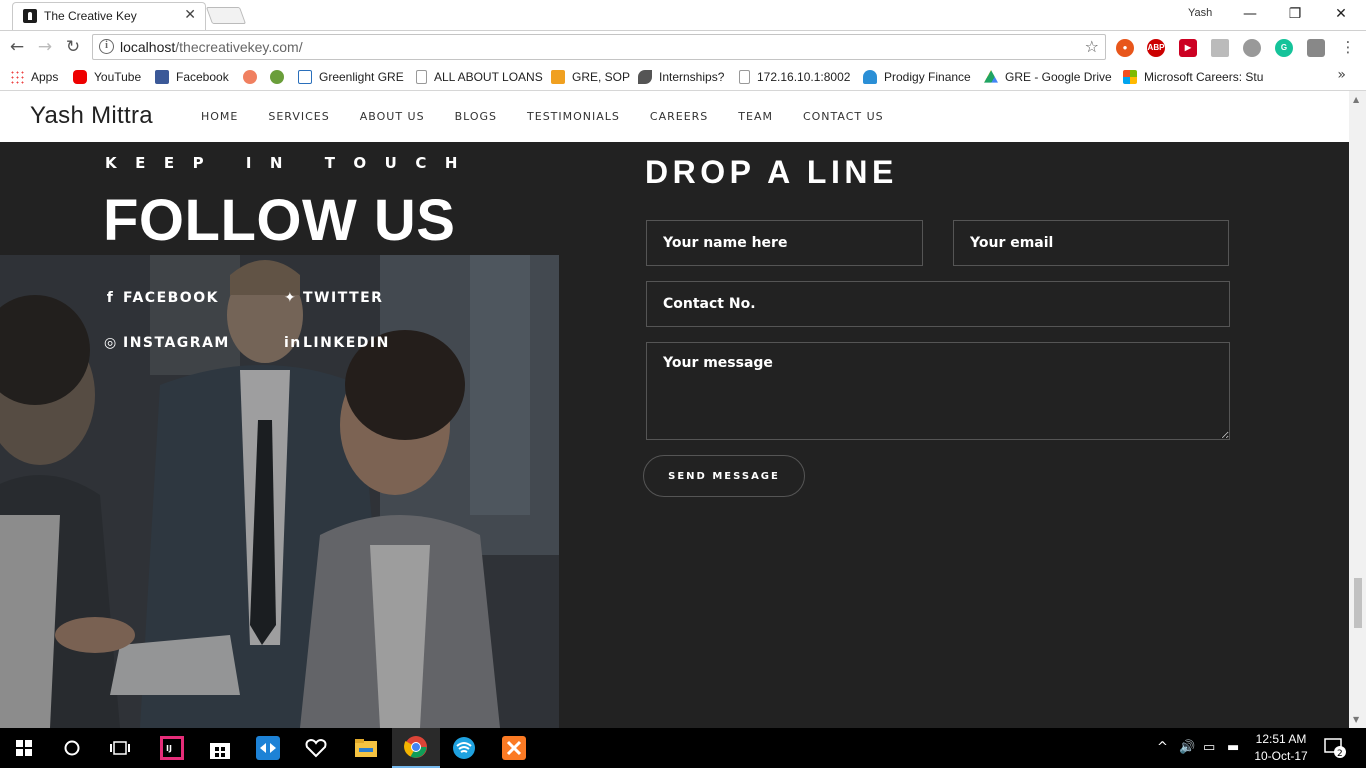  What do you see at coordinates (1209, 747) in the screenshot?
I see `network-icon: ▭` at bounding box center [1209, 747].